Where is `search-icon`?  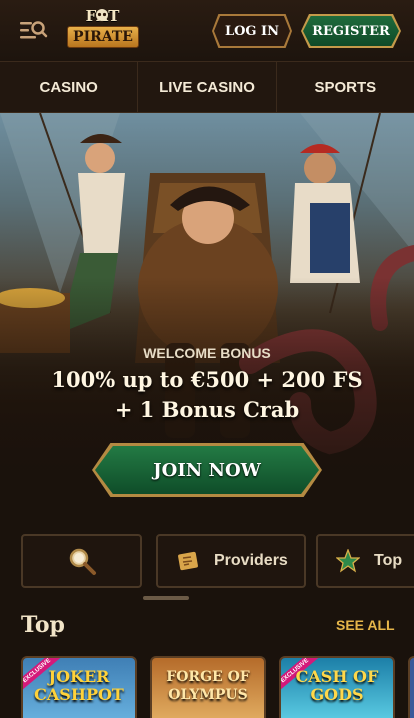 search-icon is located at coordinates (82, 561).